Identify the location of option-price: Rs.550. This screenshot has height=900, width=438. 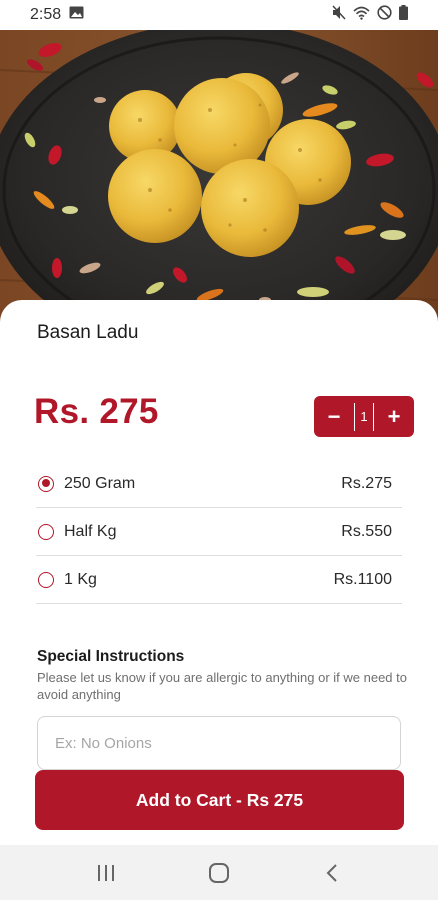
(366, 531).